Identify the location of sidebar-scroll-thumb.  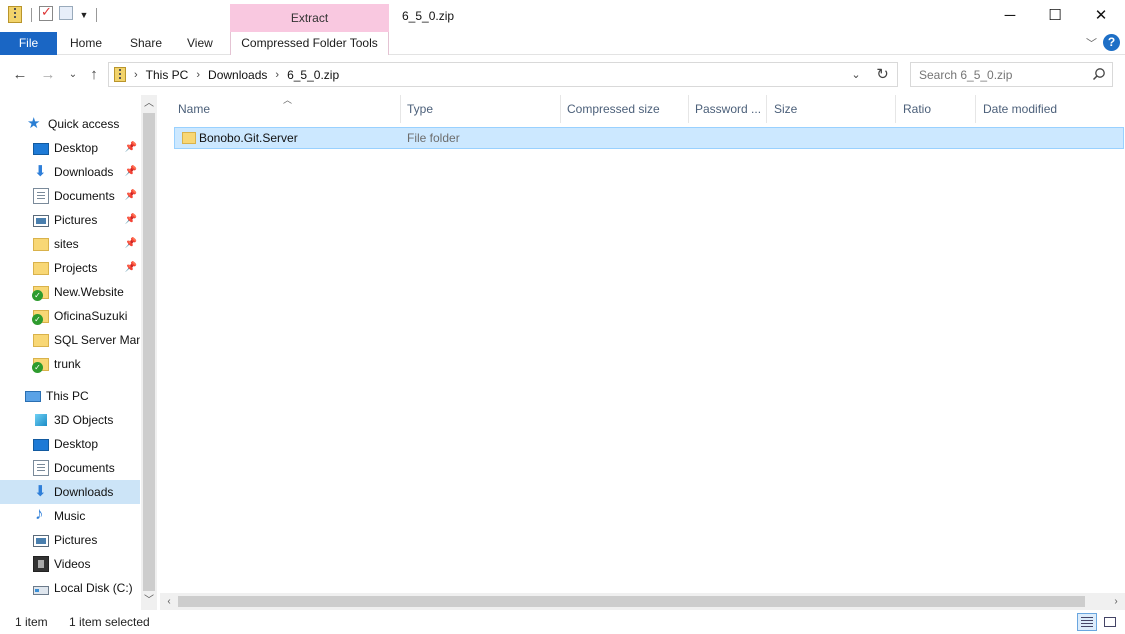
(149, 352).